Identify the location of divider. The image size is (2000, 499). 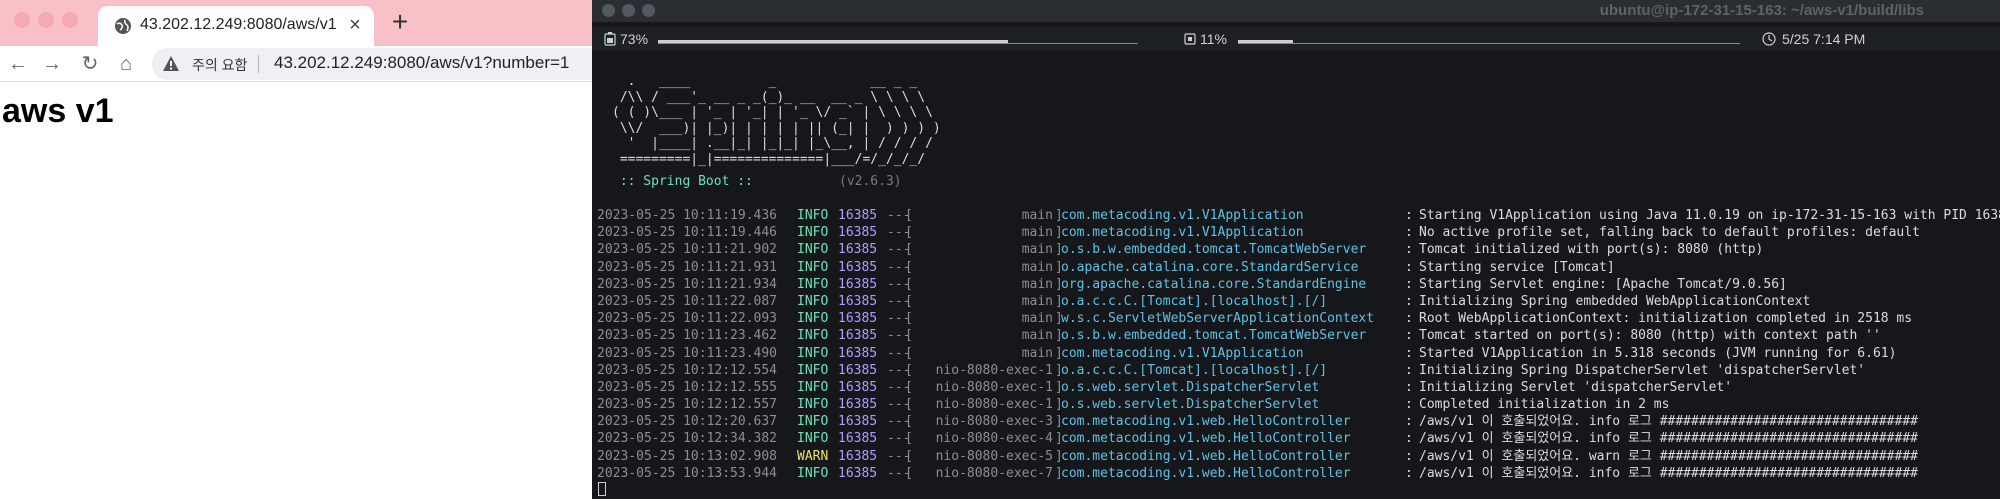
(258, 64).